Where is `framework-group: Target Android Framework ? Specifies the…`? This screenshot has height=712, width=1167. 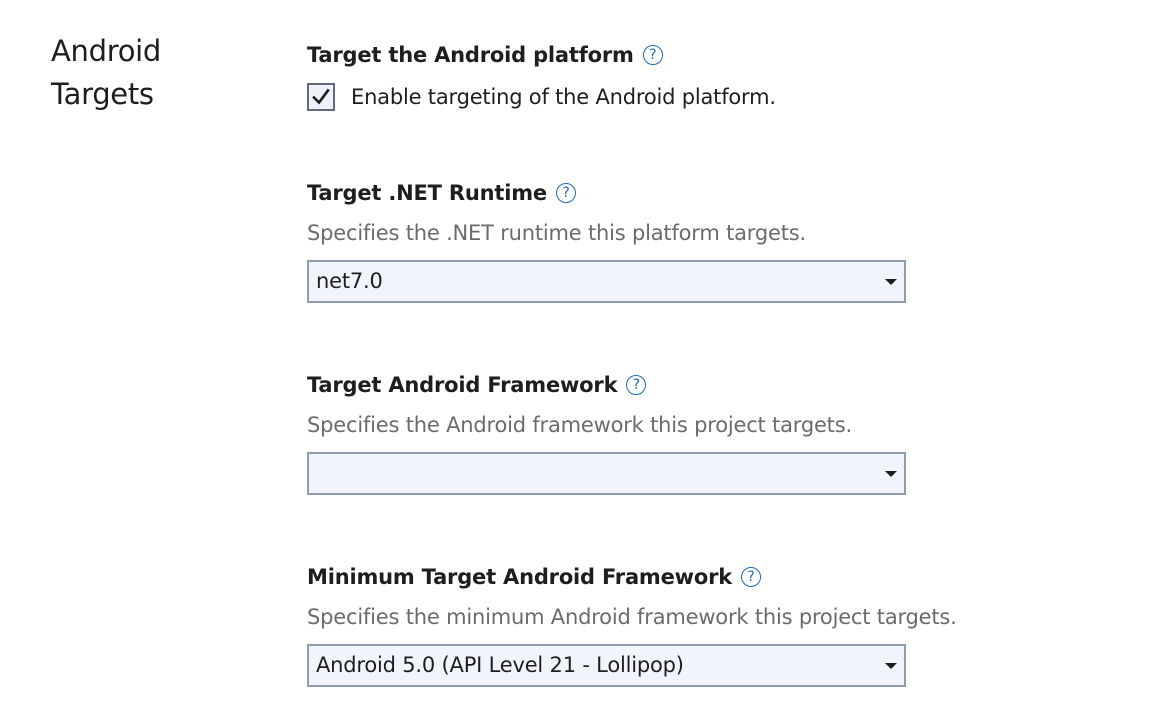
framework-group: Target Android Framework ? Specifies the… is located at coordinates (606, 433).